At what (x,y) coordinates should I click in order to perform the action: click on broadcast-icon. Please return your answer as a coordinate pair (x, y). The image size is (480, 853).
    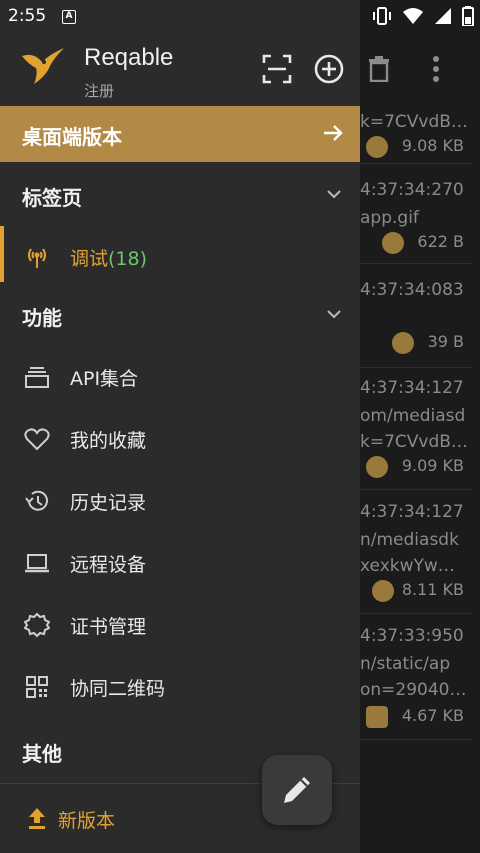
    Looking at the image, I should click on (37, 258).